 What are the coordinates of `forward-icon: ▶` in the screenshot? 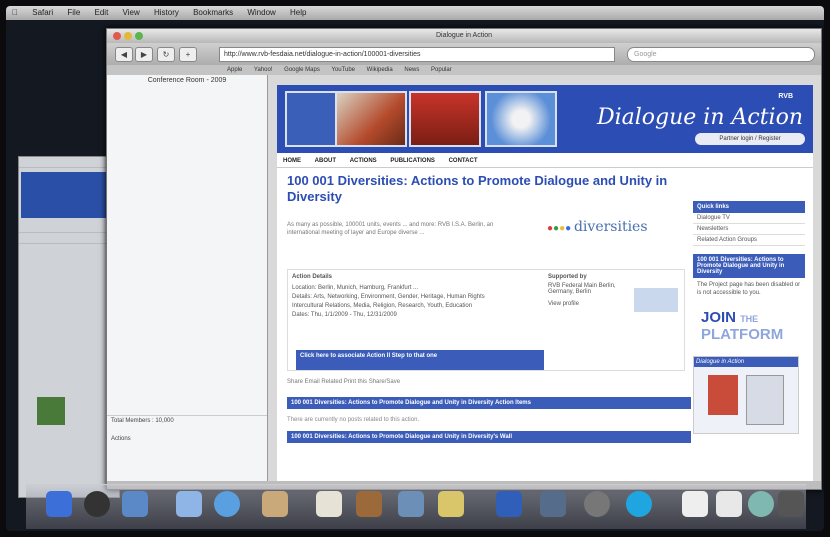 It's located at (144, 54).